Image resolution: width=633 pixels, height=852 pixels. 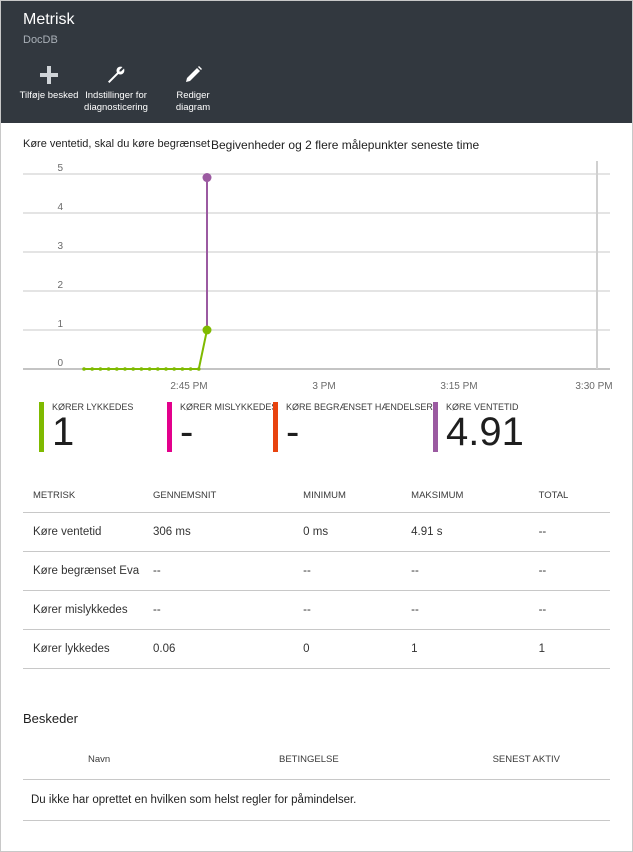 What do you see at coordinates (511, 432) in the screenshot?
I see `tile-value: 4.91` at bounding box center [511, 432].